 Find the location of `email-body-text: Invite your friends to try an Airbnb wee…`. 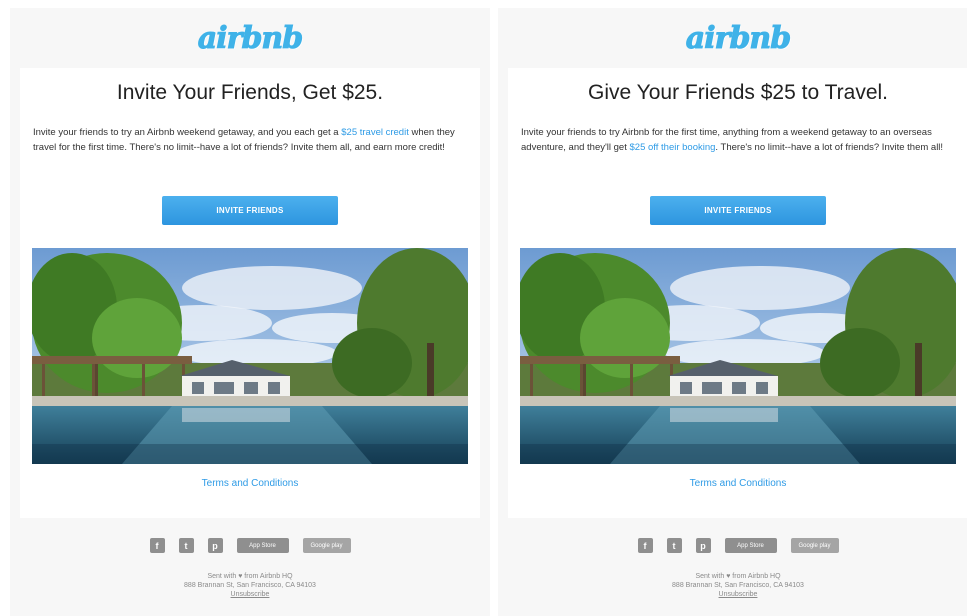

email-body-text: Invite your friends to try an Airbnb wee… is located at coordinates (250, 140).